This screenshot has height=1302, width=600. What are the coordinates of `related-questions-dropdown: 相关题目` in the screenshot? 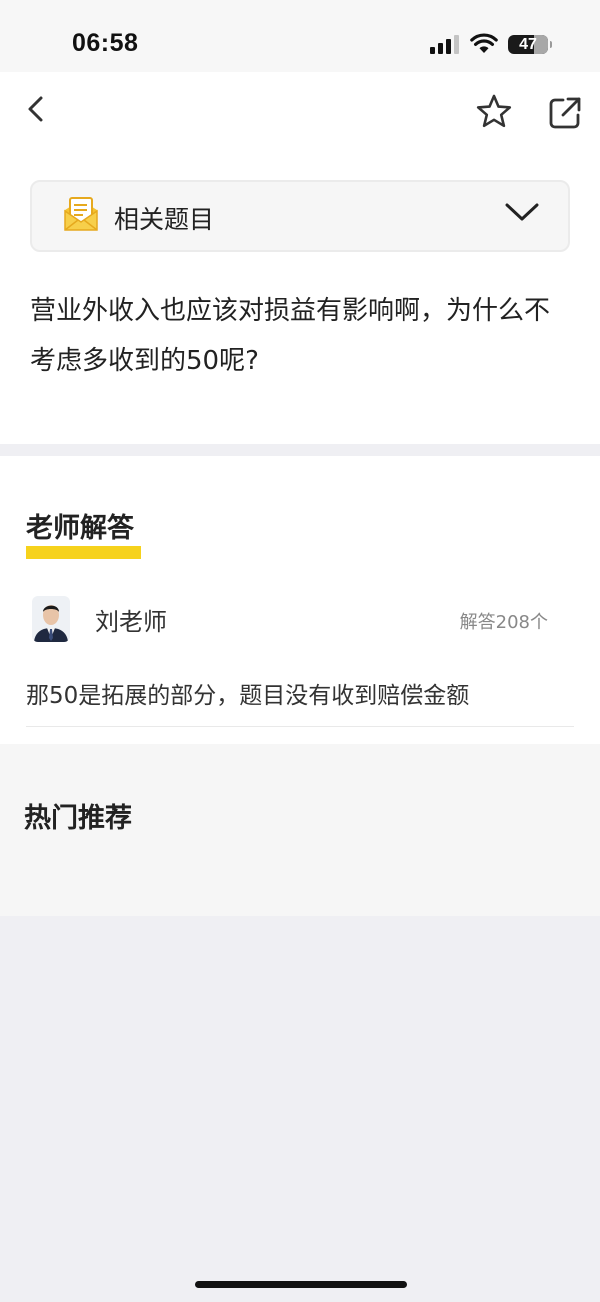 It's located at (300, 216).